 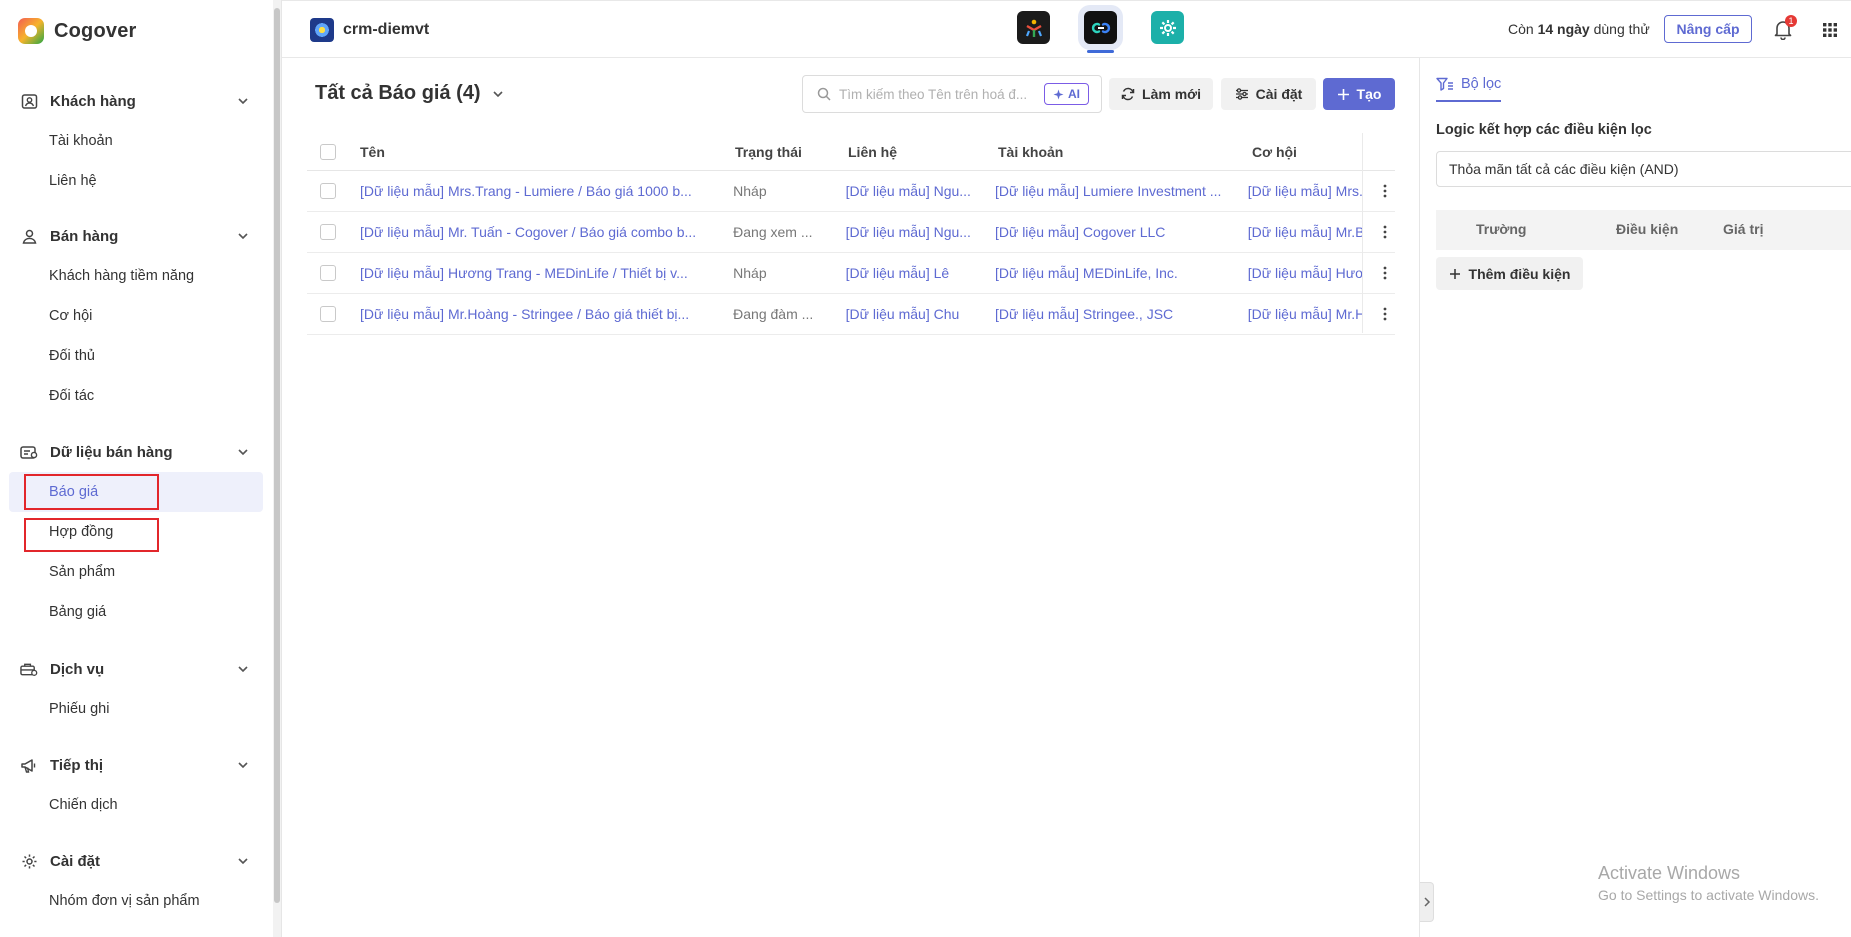 I want to click on sidebar-group-header-settings: Cài đặt, so click(x=136, y=861).